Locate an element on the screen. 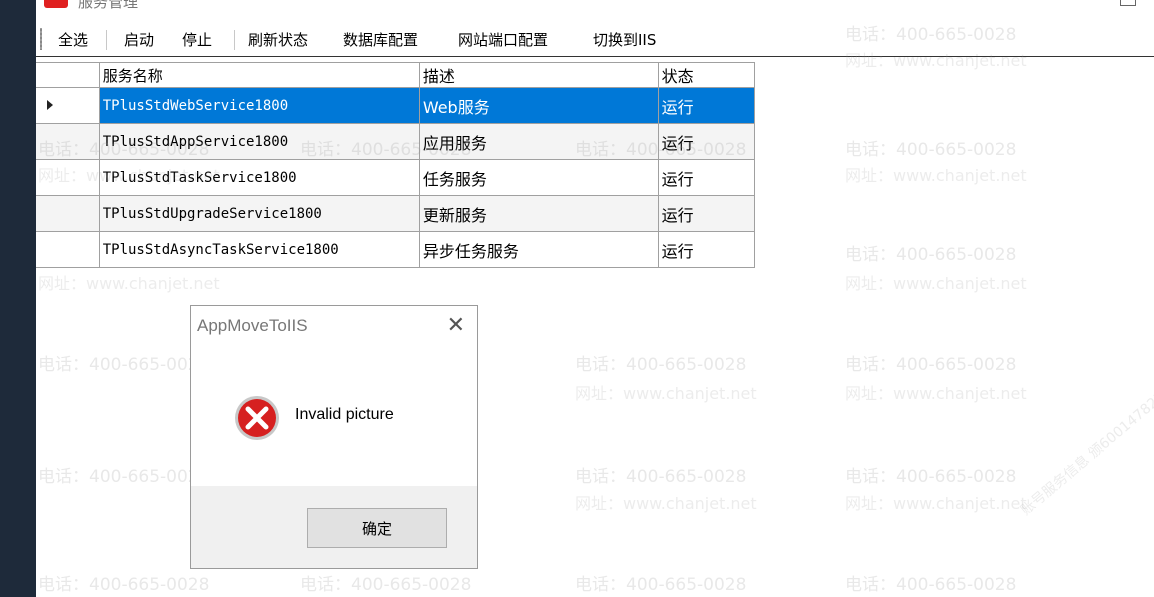  column-header-status: 状态 is located at coordinates (706, 75).